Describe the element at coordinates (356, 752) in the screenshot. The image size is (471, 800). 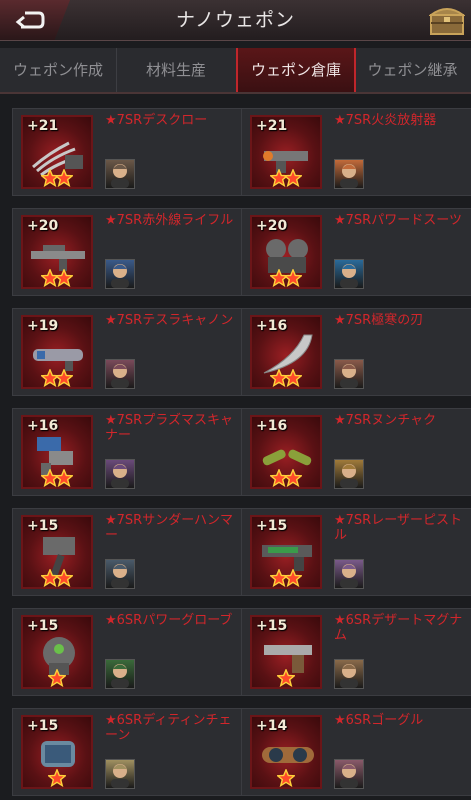
I see `weapon-card: +14 ★6SRゴーグル` at that location.